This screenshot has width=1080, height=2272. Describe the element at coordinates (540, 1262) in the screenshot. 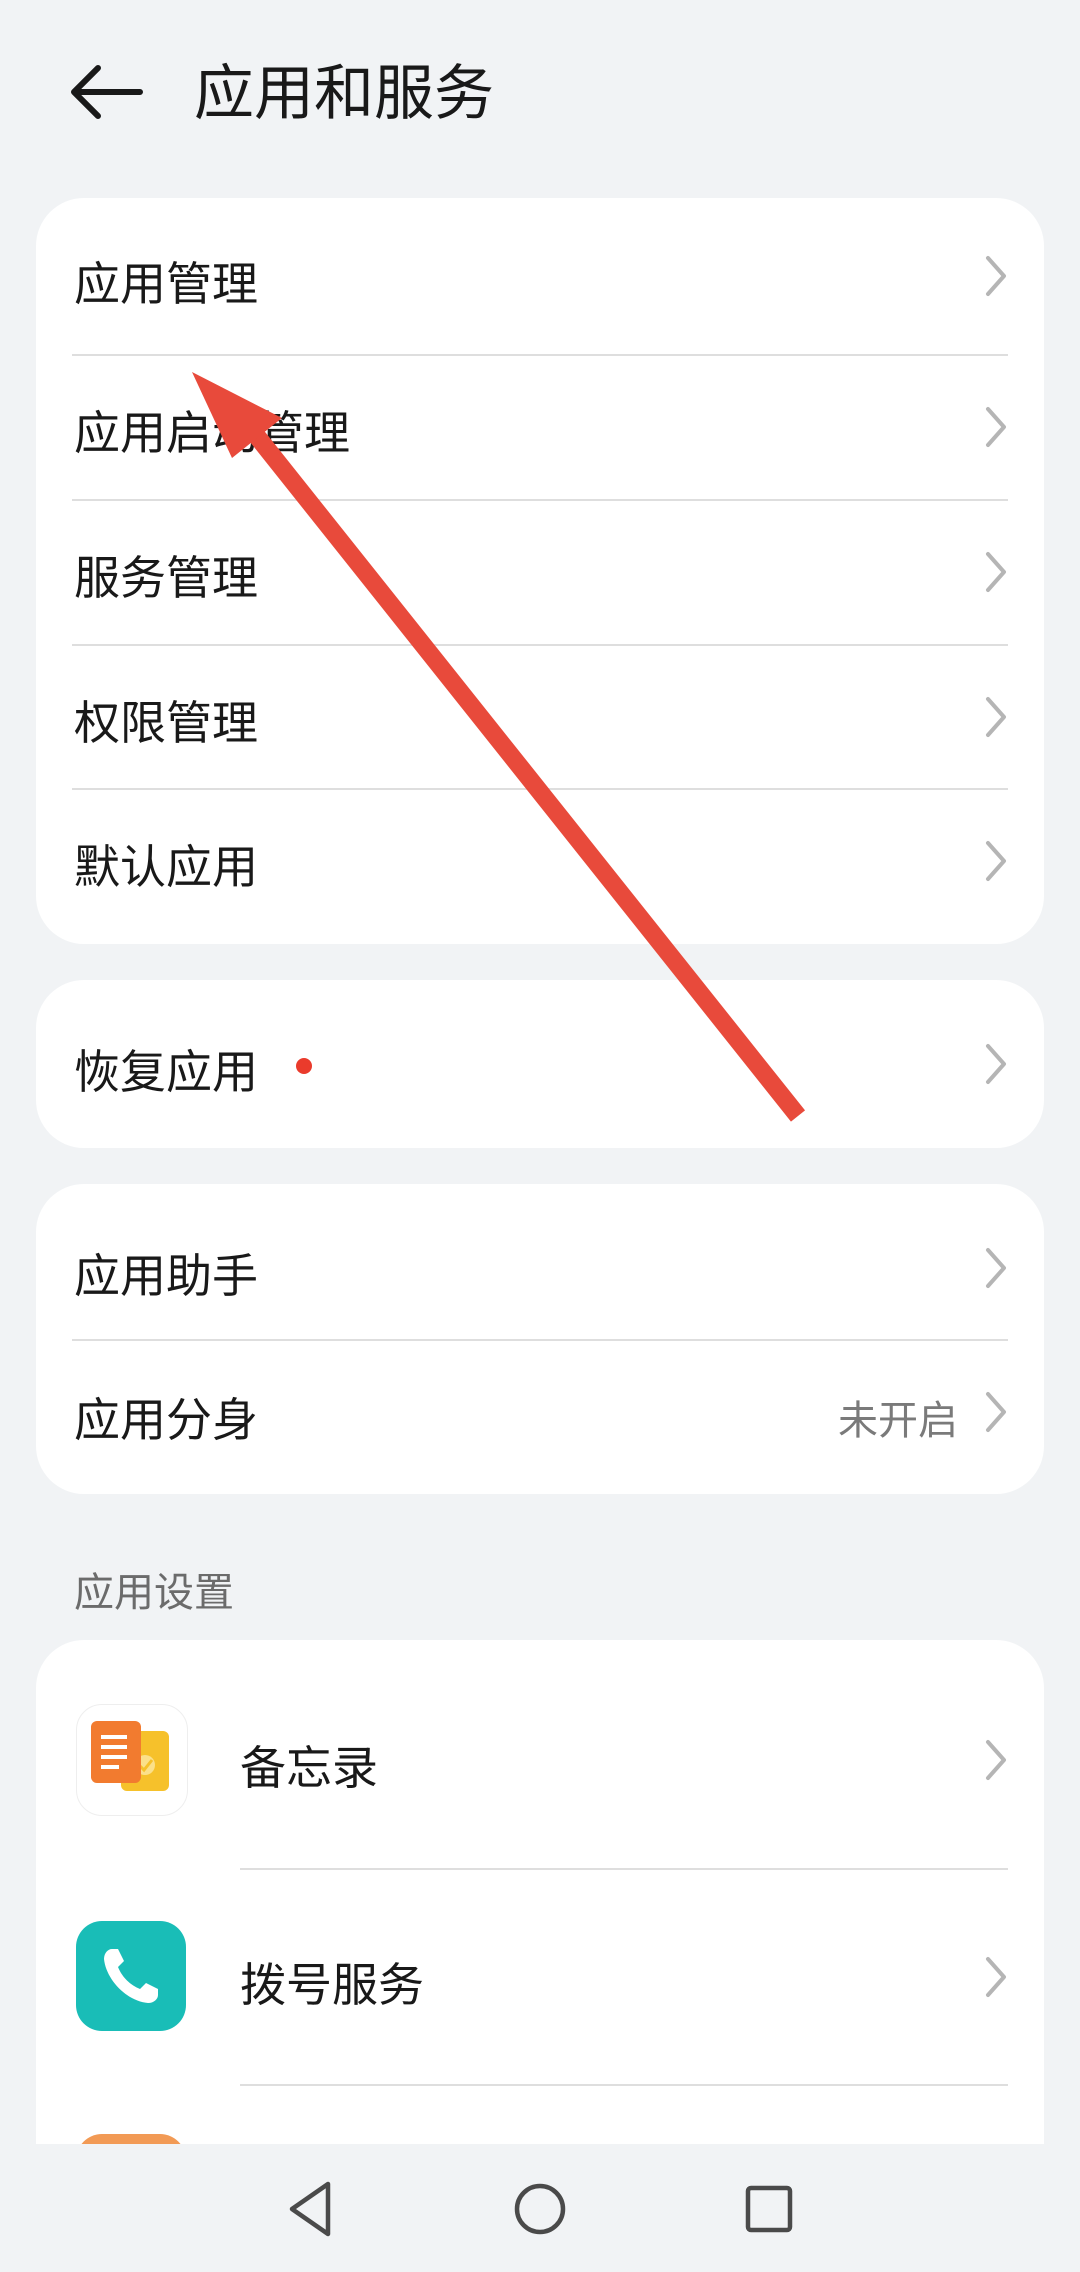

I see `settings-item-app-assistant: 应用助手` at that location.